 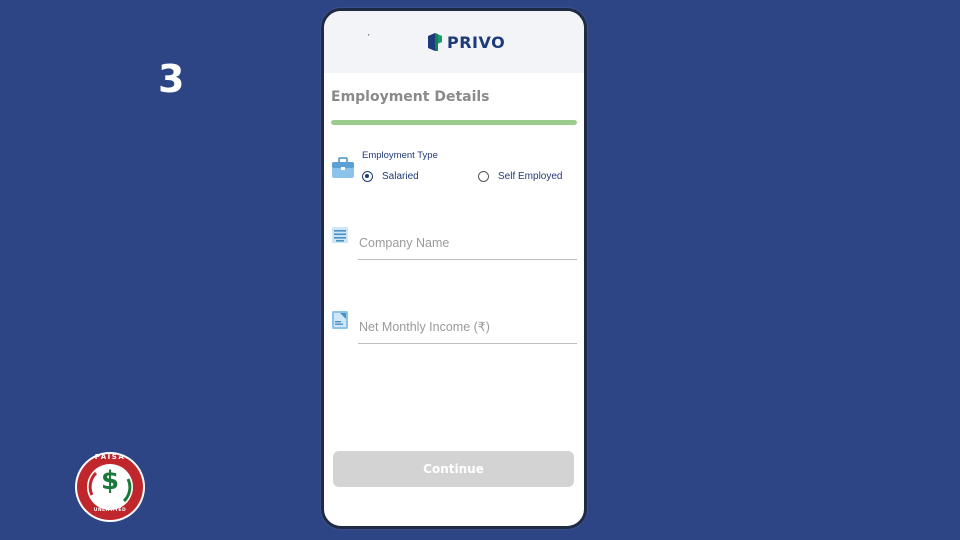 What do you see at coordinates (400, 176) in the screenshot?
I see `radio-salaried-label: Salaried` at bounding box center [400, 176].